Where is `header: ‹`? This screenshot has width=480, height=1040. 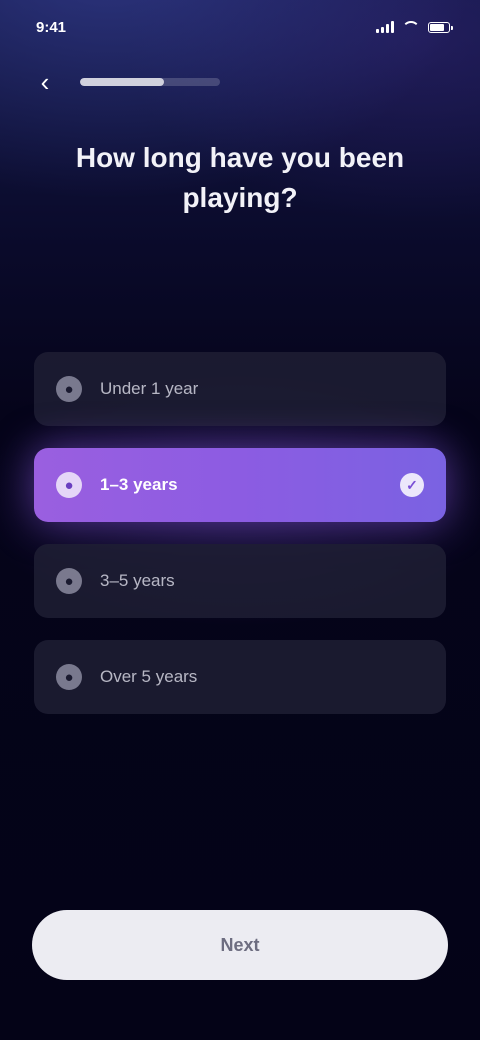
header: ‹ is located at coordinates (240, 82).